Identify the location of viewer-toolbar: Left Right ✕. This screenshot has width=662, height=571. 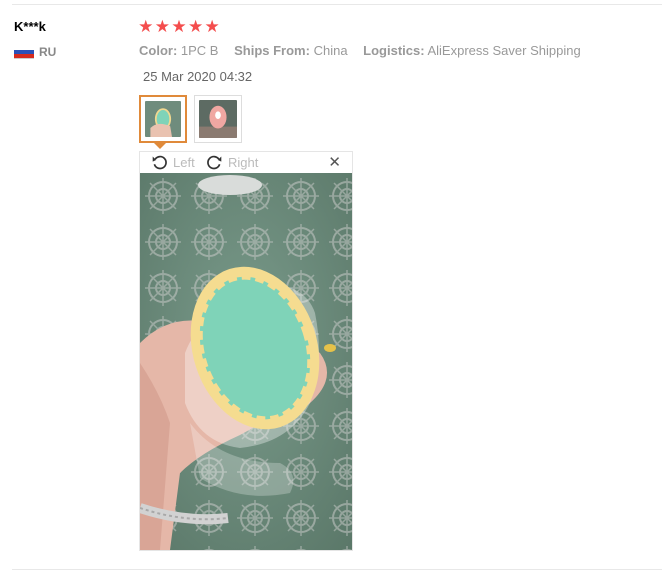
(246, 162).